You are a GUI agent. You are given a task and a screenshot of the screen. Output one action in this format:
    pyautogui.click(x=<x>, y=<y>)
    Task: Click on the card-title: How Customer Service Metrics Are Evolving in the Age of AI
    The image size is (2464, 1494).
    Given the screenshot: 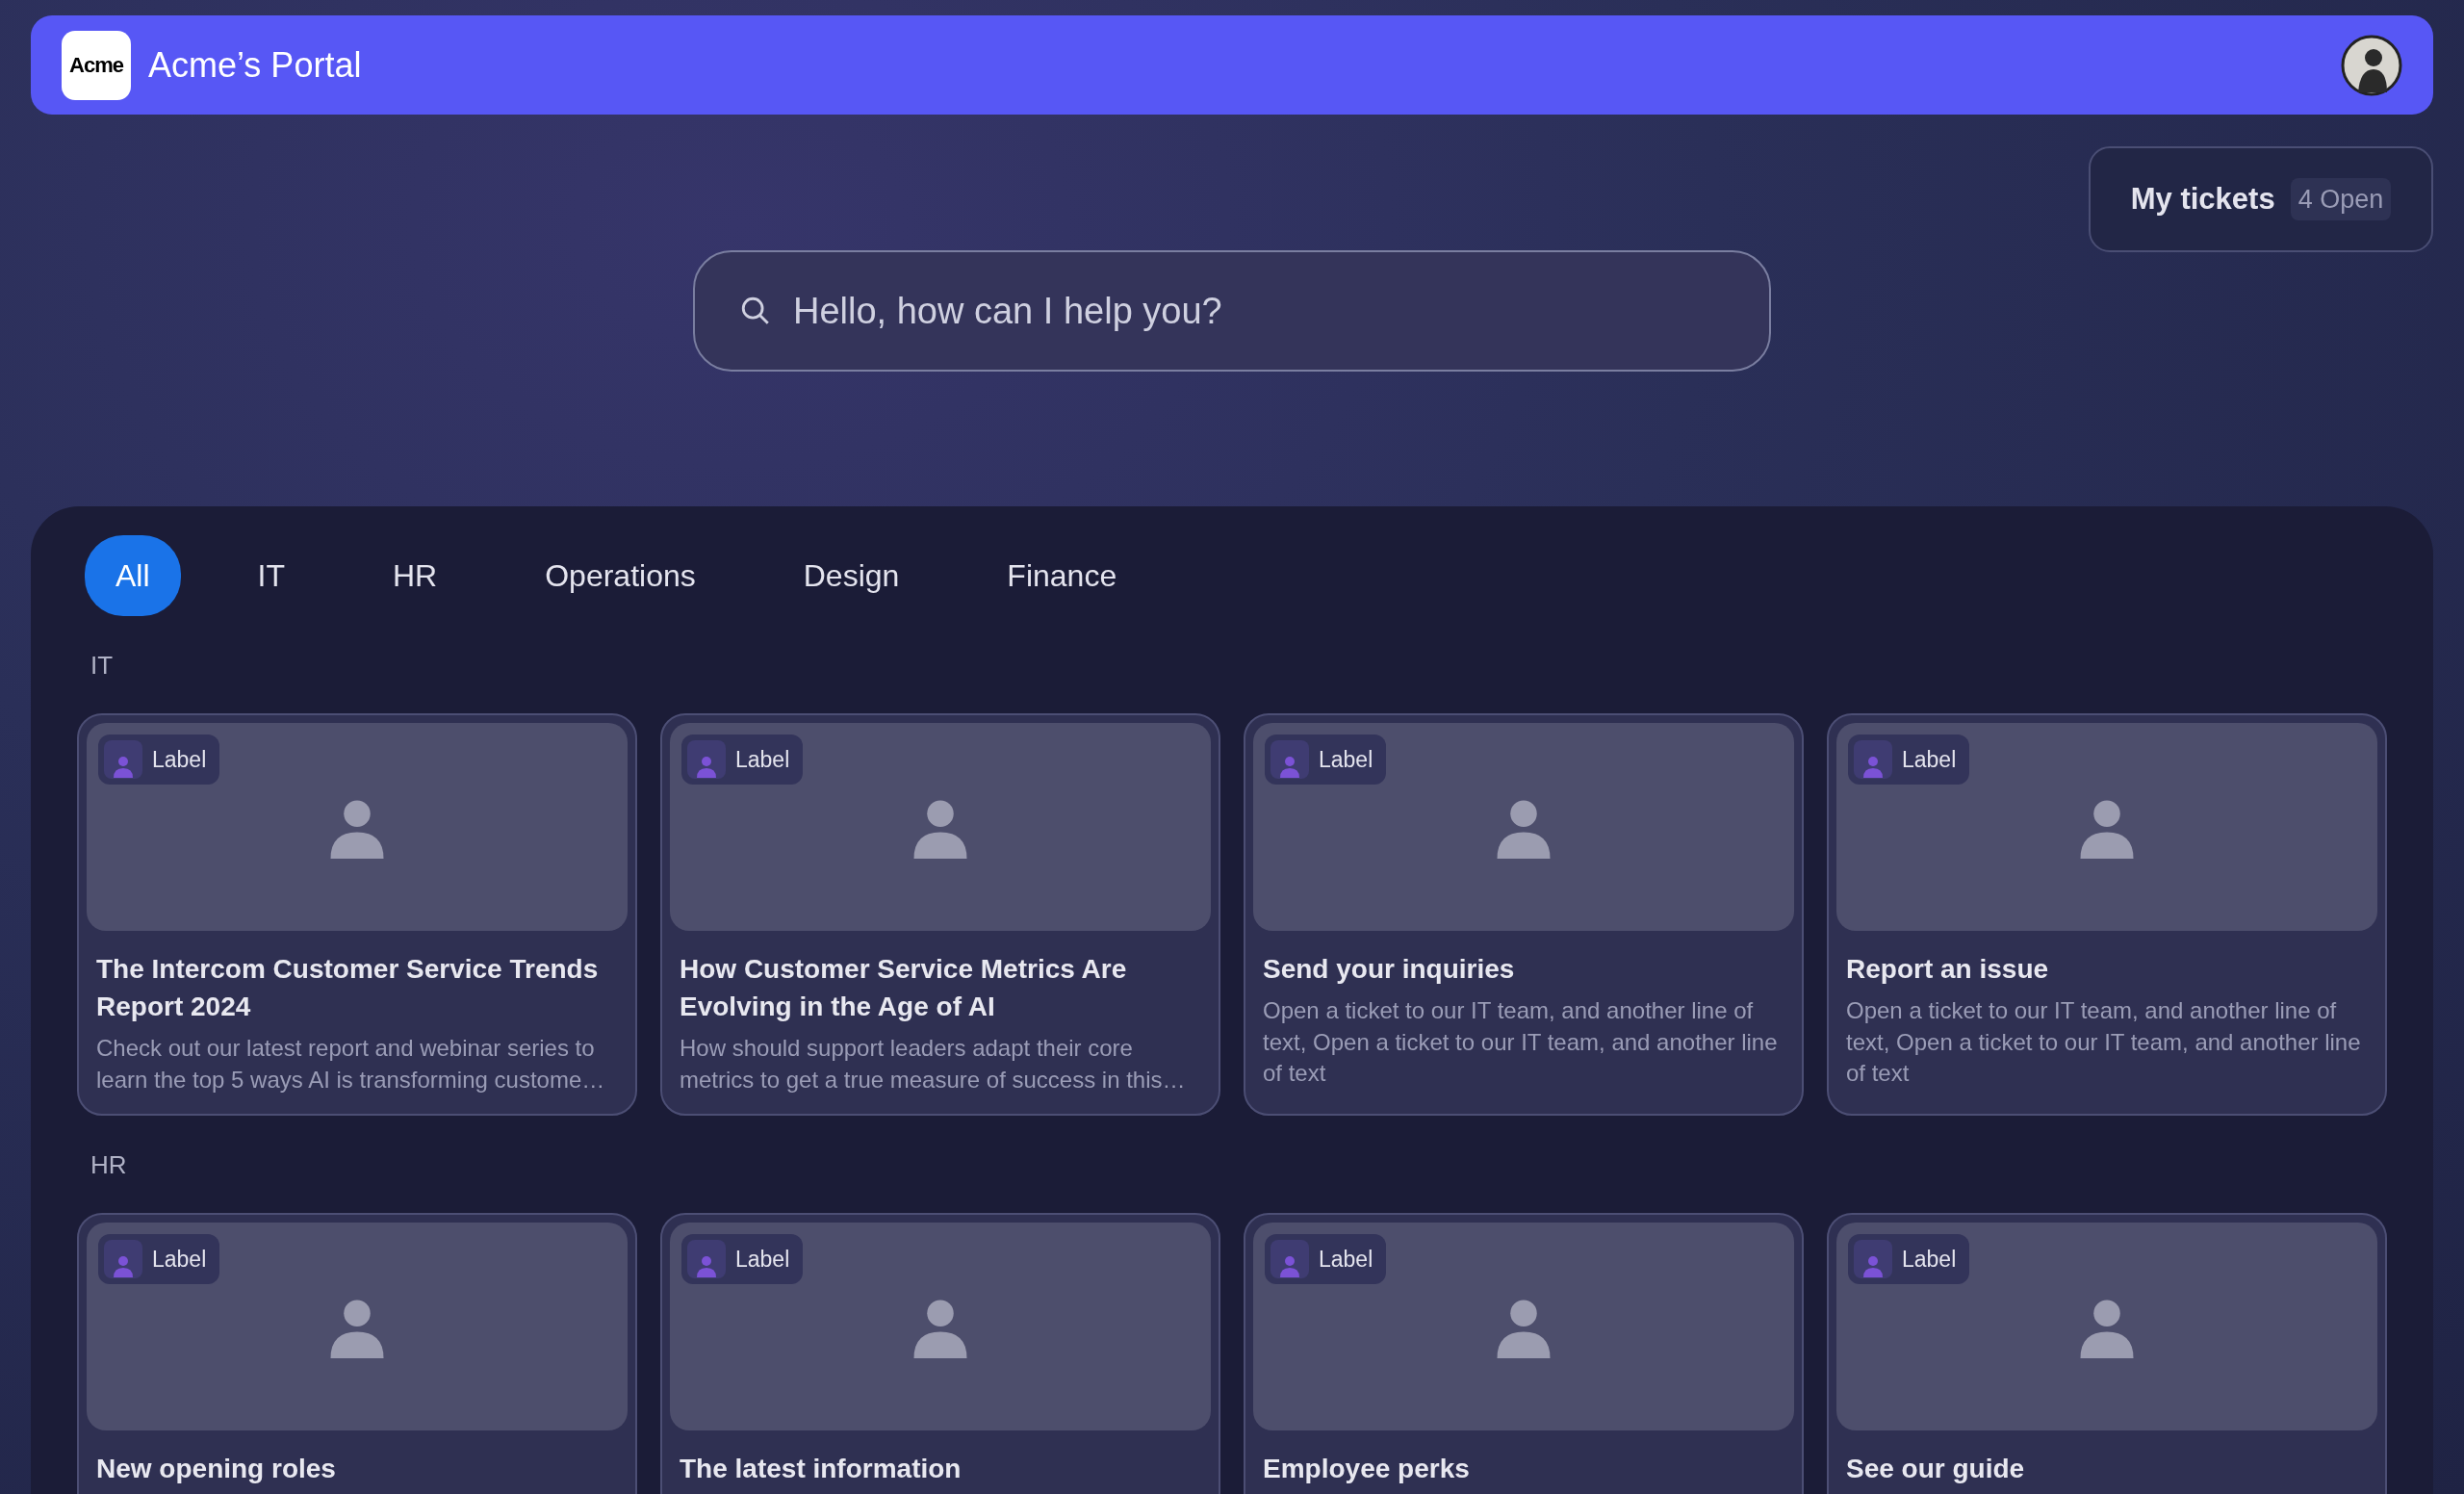 What is the action you would take?
    pyautogui.click(x=904, y=988)
    